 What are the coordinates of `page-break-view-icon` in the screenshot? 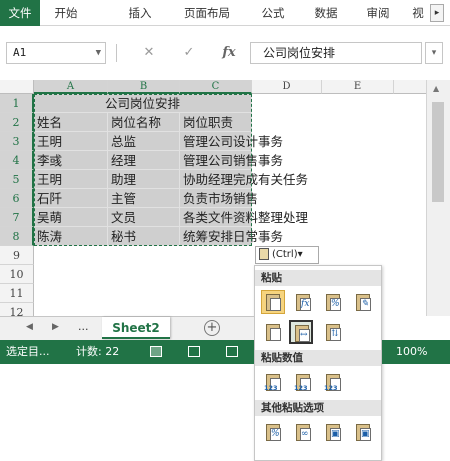 It's located at (232, 351).